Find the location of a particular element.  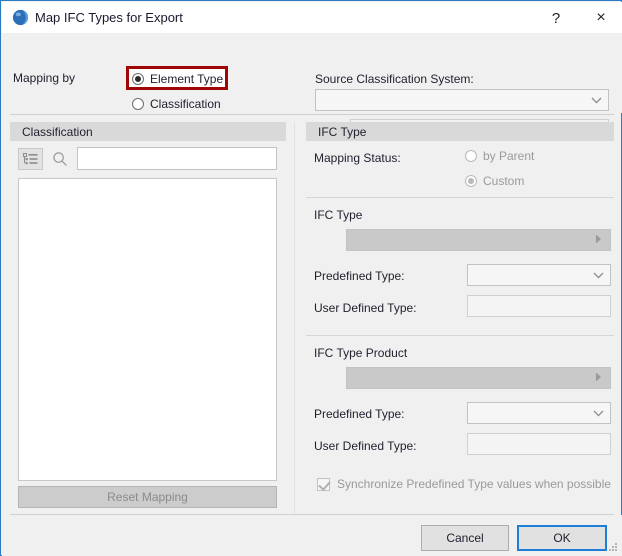

predefined-type-label-1: Predefined Type: is located at coordinates (359, 276).